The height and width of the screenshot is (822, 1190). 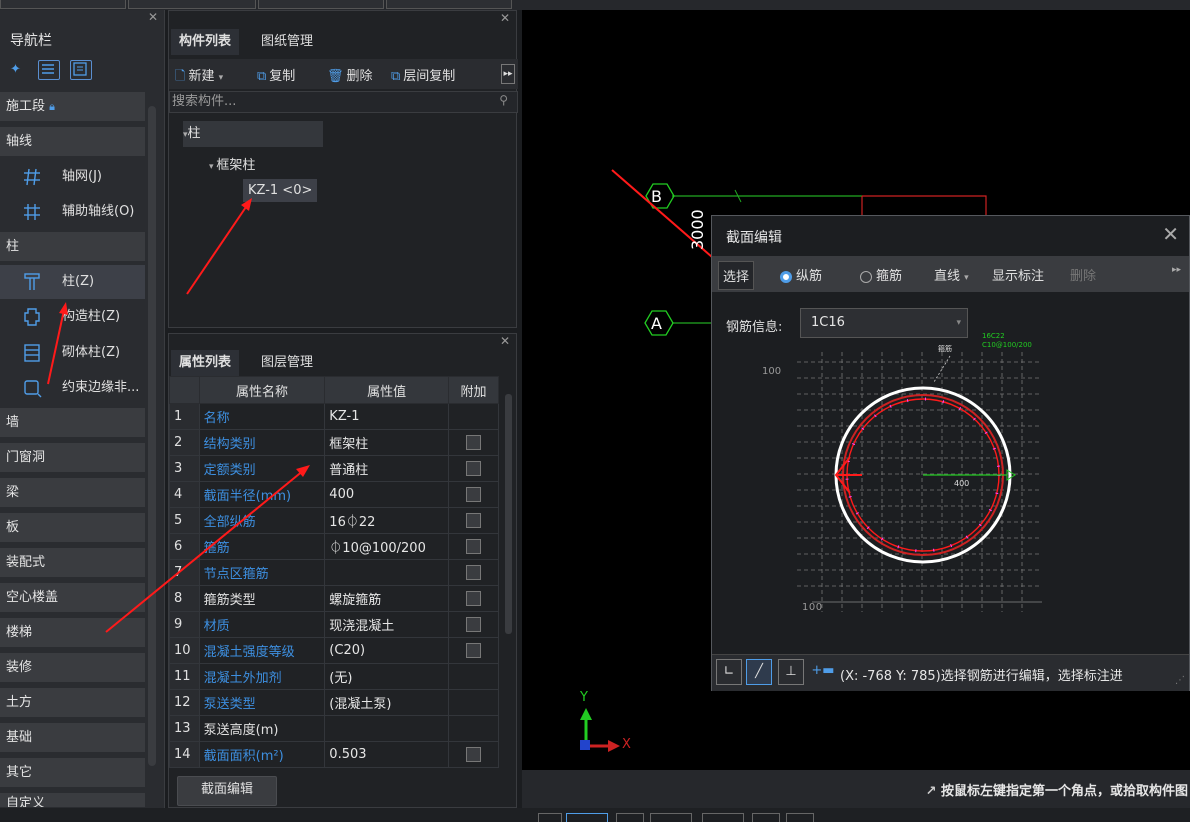 What do you see at coordinates (334, 416) in the screenshot?
I see `table-row: 1 名称 KZ-1` at bounding box center [334, 416].